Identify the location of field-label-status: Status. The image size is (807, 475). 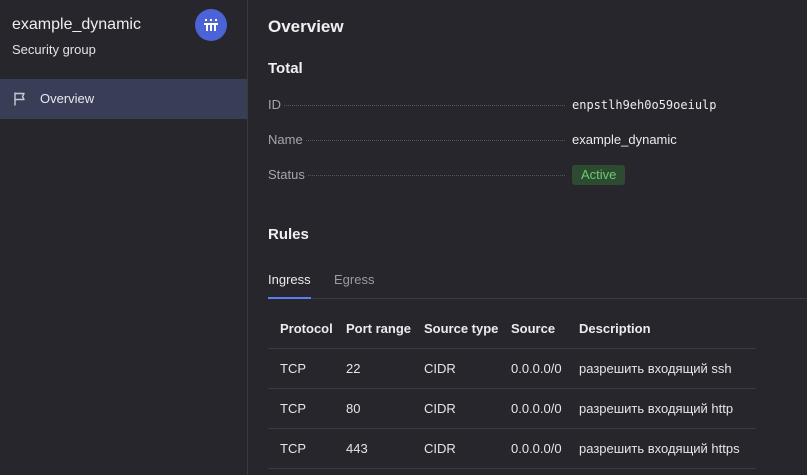
(416, 174).